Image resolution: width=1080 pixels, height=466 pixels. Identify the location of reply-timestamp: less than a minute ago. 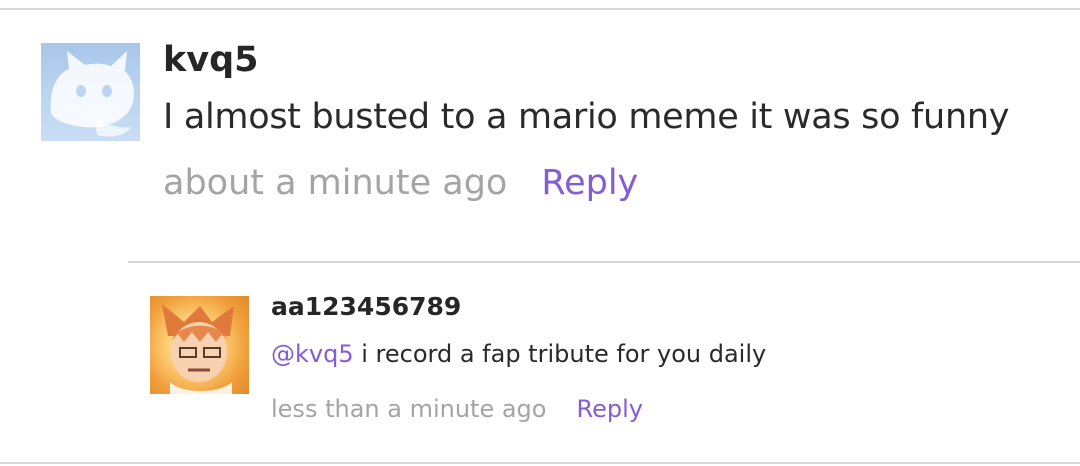
(409, 409).